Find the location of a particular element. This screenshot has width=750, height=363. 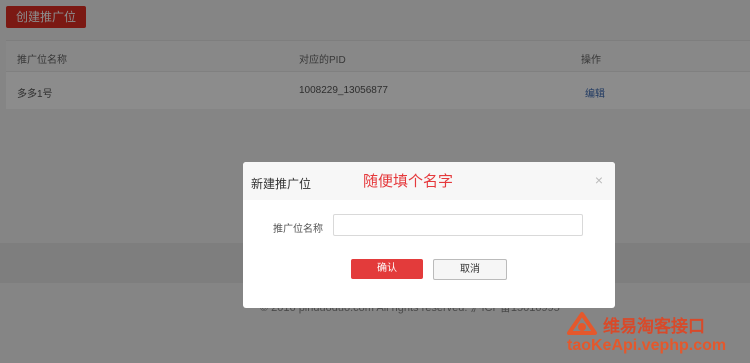

adzone-name-label: 推广位名称 is located at coordinates (298, 229).